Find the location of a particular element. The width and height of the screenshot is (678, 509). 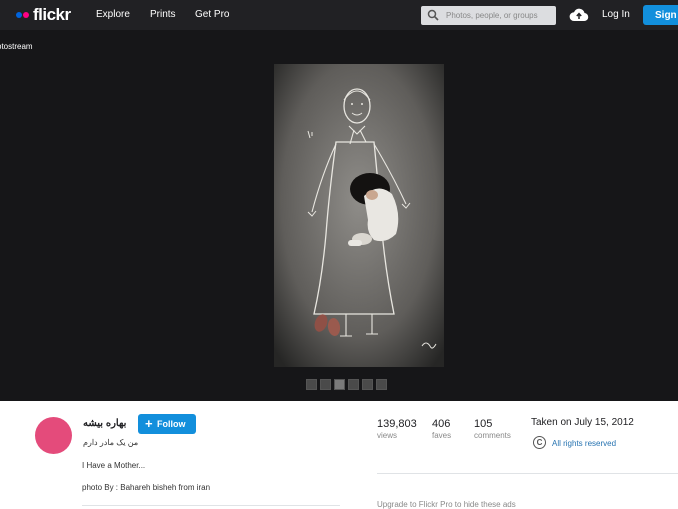

stat-views: 139,803 views is located at coordinates (397, 429).